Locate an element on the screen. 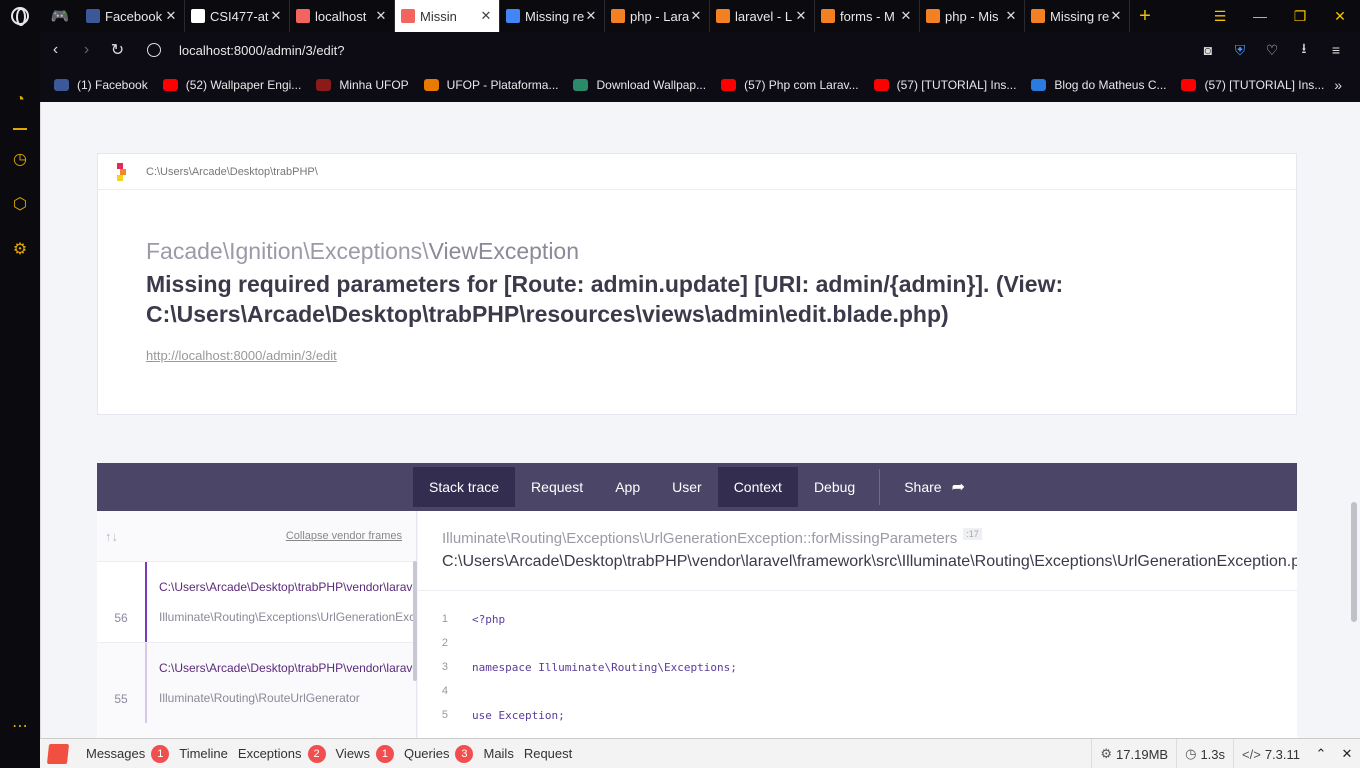  browser-tab: localhost ✕ is located at coordinates (342, 16).